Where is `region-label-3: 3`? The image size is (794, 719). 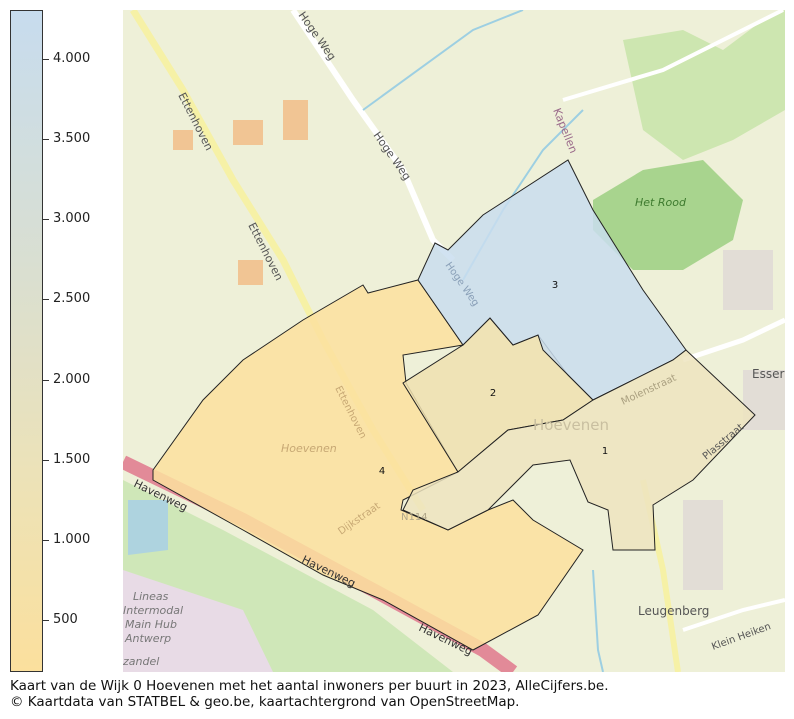
region-label-3: 3 is located at coordinates (555, 285).